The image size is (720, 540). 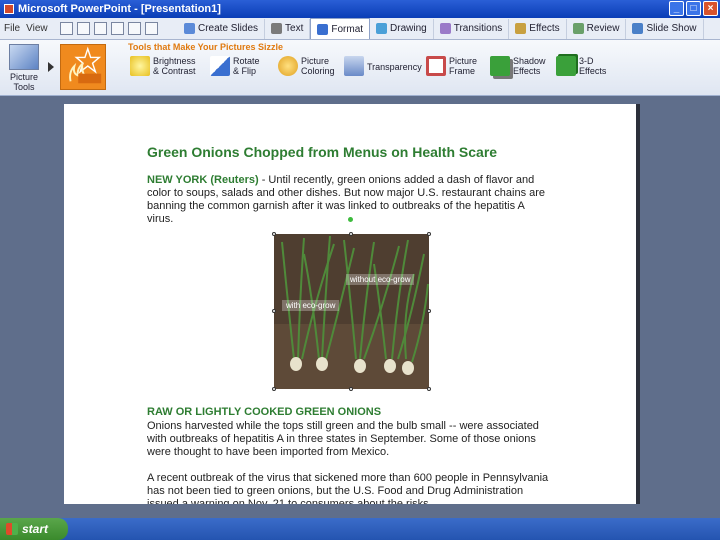 What do you see at coordinates (354, 66) in the screenshot?
I see `transparency-icon` at bounding box center [354, 66].